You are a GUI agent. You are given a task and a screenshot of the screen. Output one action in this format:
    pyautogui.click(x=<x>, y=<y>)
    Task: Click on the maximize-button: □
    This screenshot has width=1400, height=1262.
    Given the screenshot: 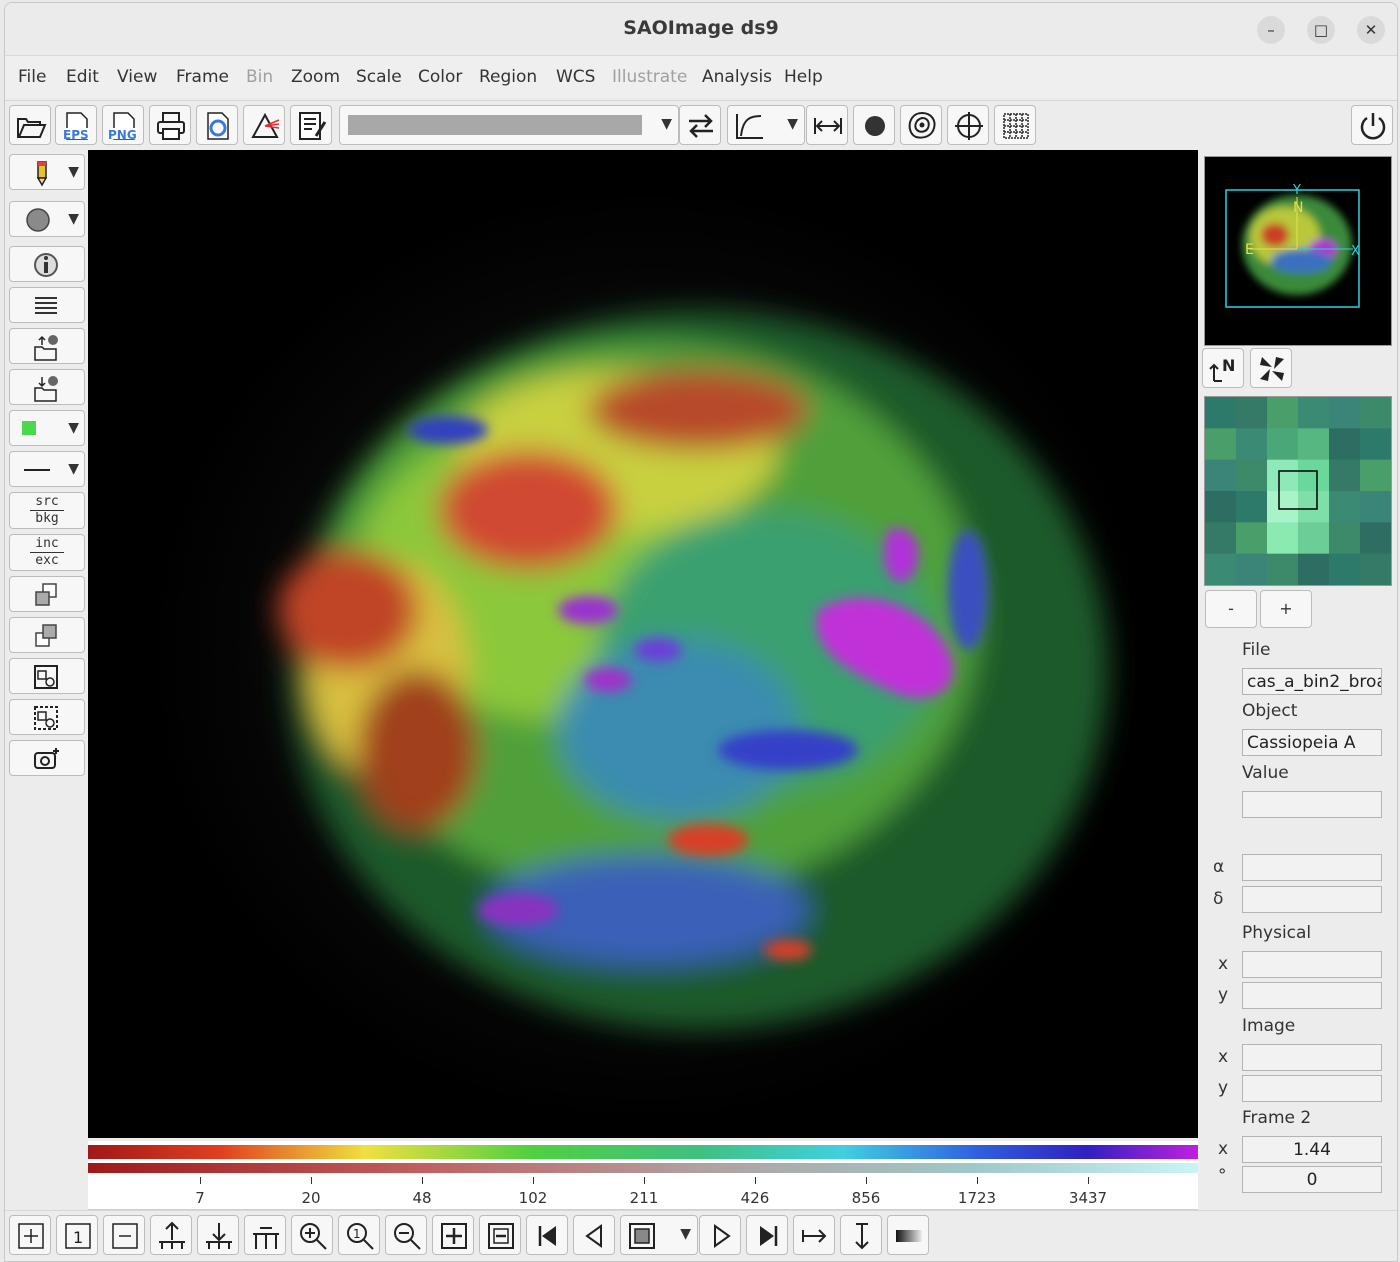 What is the action you would take?
    pyautogui.click(x=1321, y=30)
    